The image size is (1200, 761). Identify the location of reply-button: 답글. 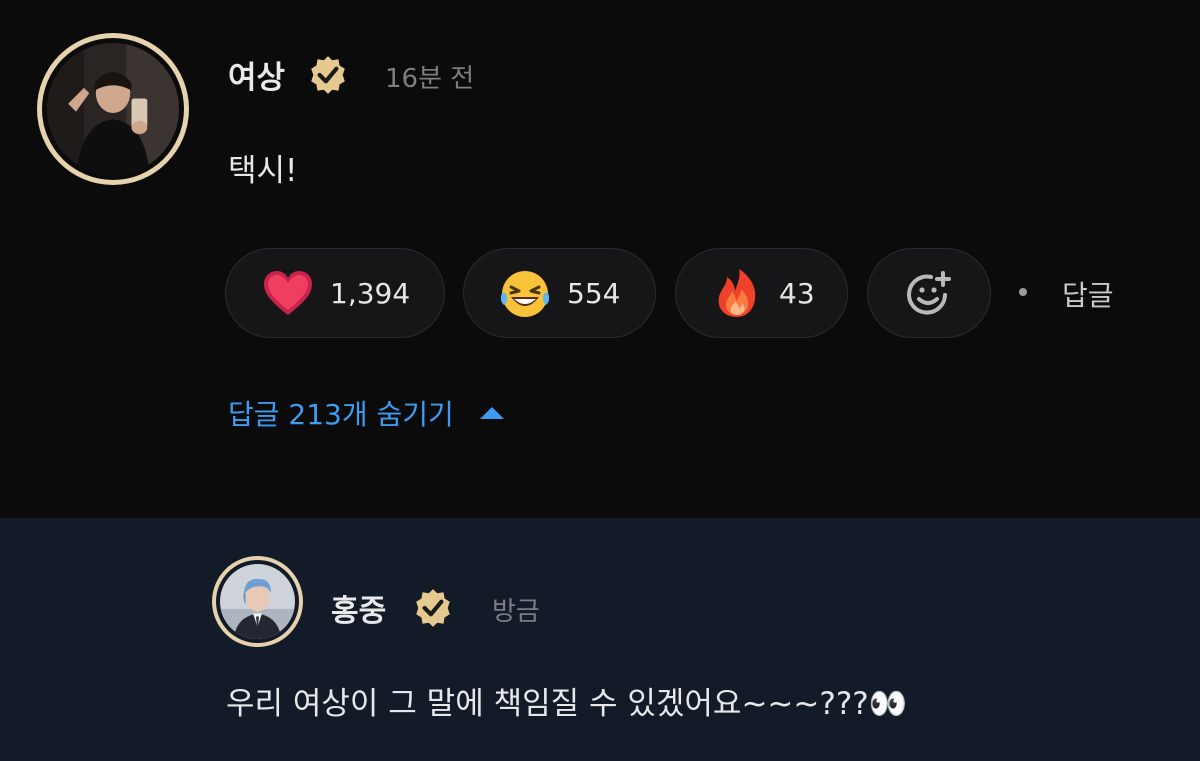
(1088, 294).